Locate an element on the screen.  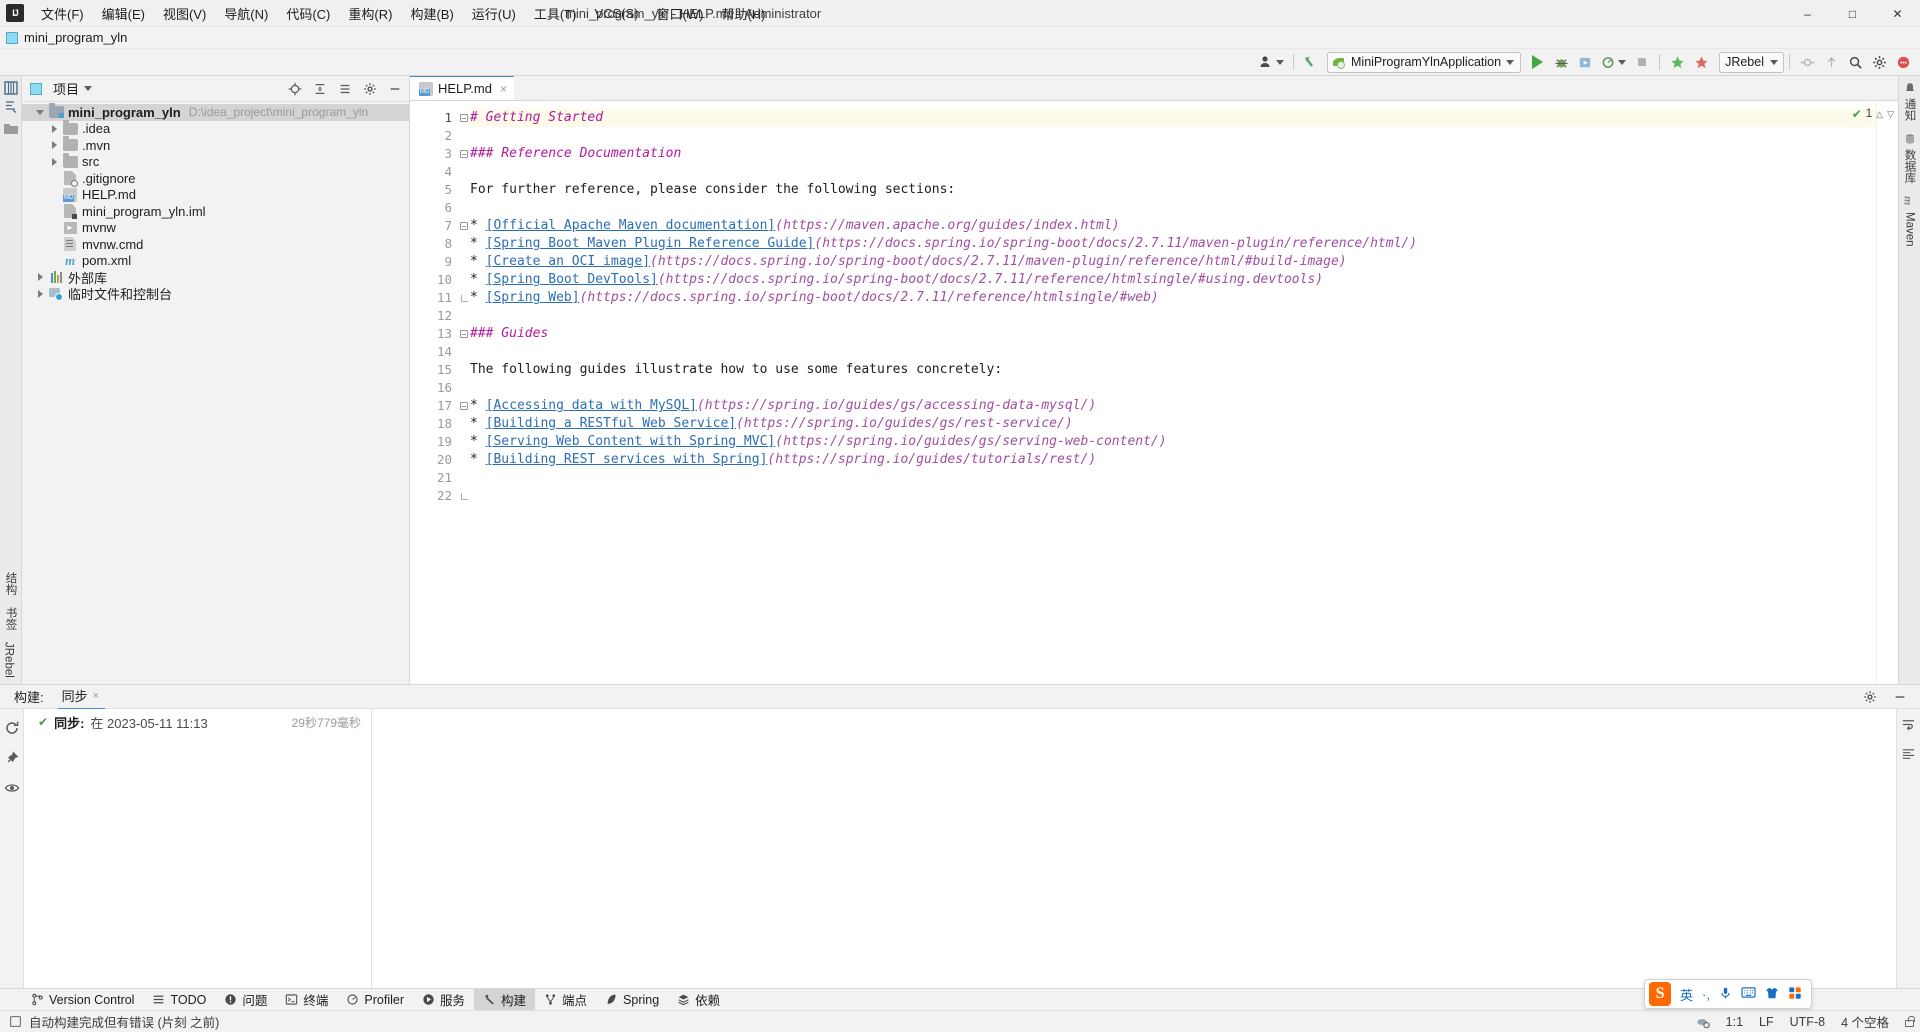
markdown-link-text: [Spring Web] is located at coordinates (533, 297).